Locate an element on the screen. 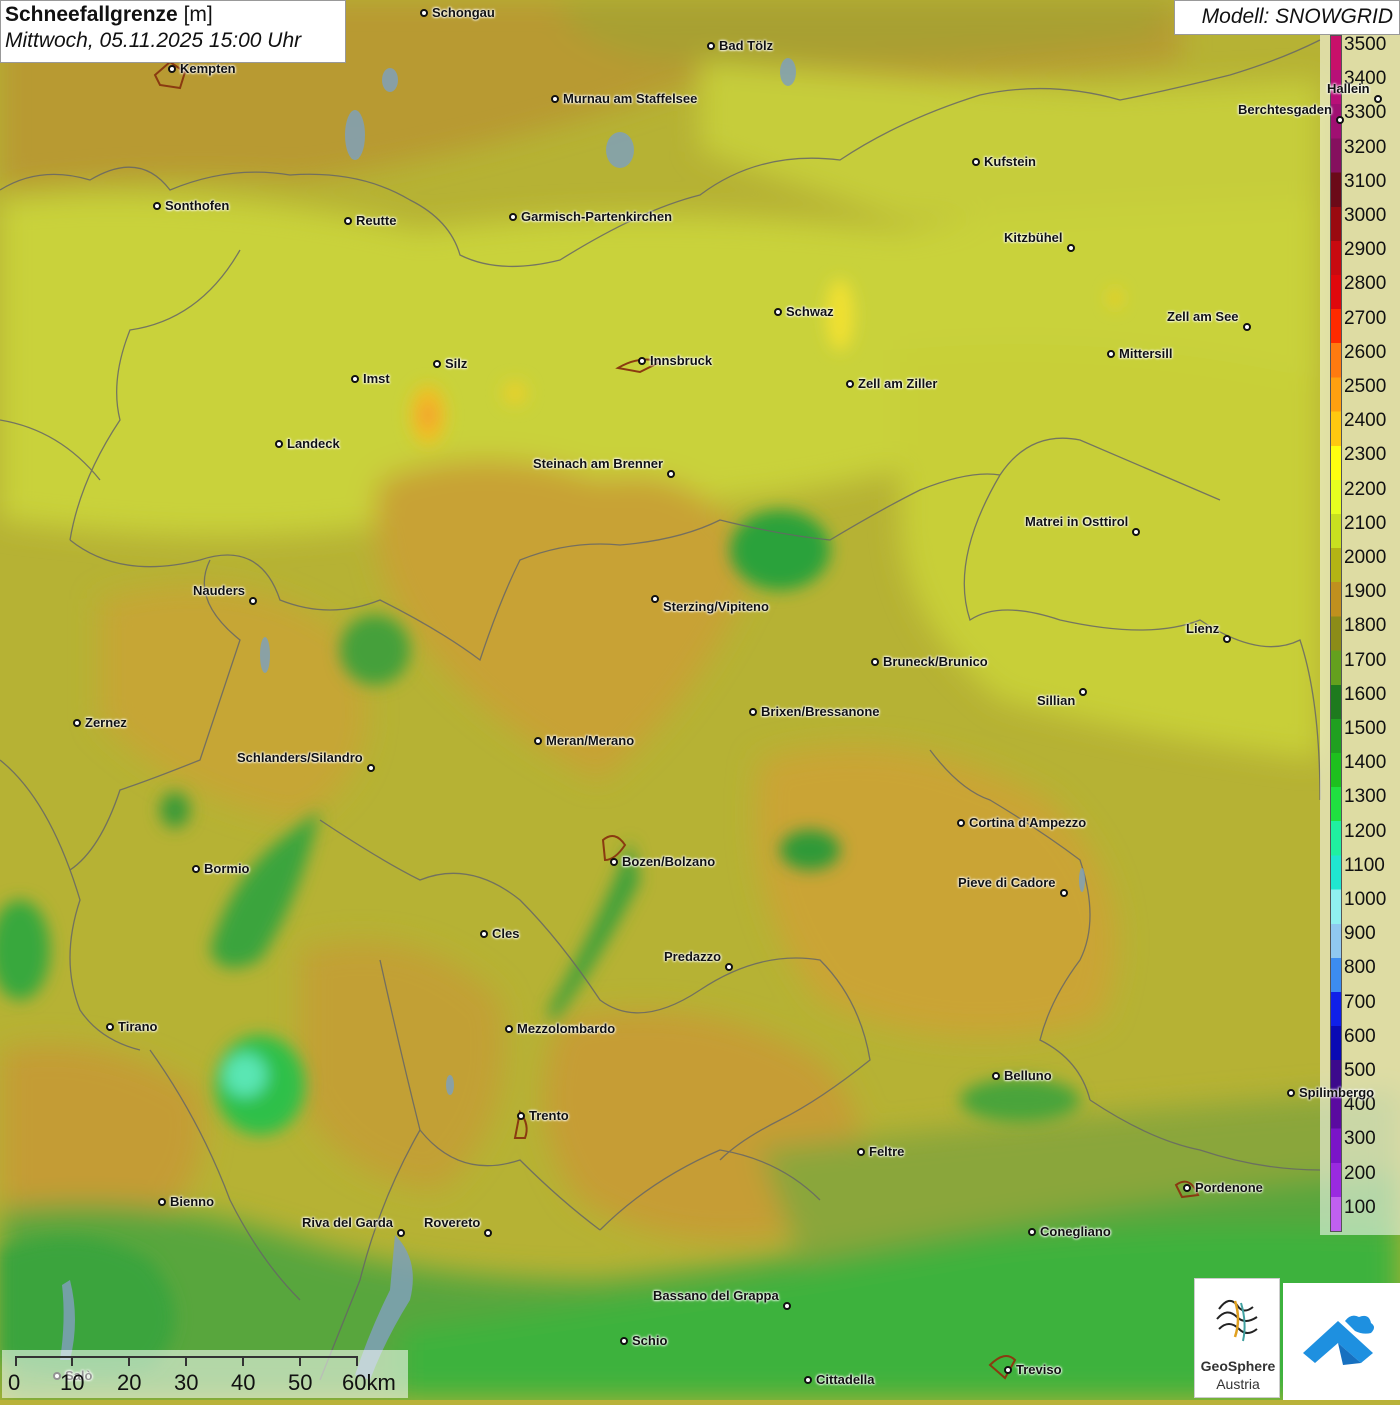 This screenshot has width=1400, height=1405. city-label: Conegliano is located at coordinates (1075, 1231).